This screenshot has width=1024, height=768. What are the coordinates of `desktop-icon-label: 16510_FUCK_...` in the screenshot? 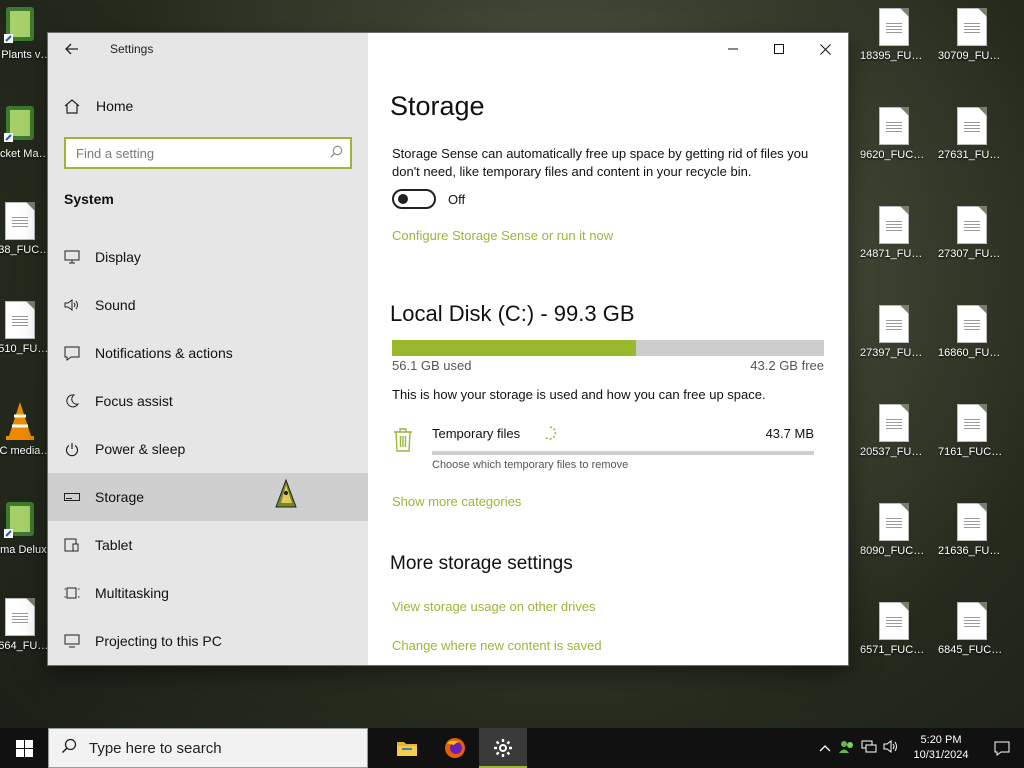 It's located at (27, 349).